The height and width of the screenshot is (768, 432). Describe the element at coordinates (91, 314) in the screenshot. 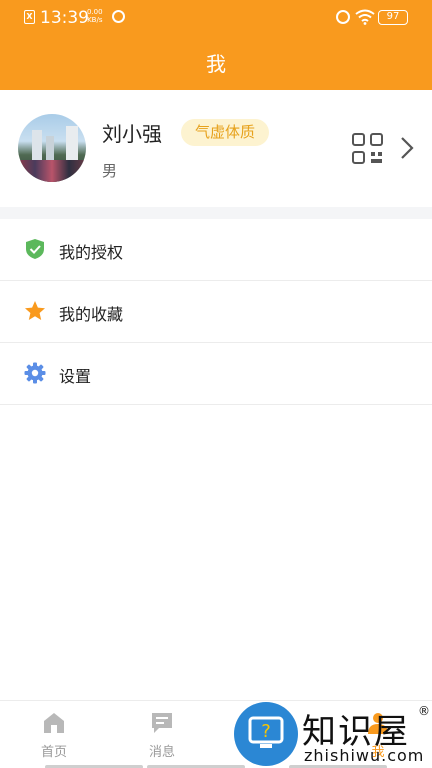

I see `menu-item-label: 我的收藏` at that location.